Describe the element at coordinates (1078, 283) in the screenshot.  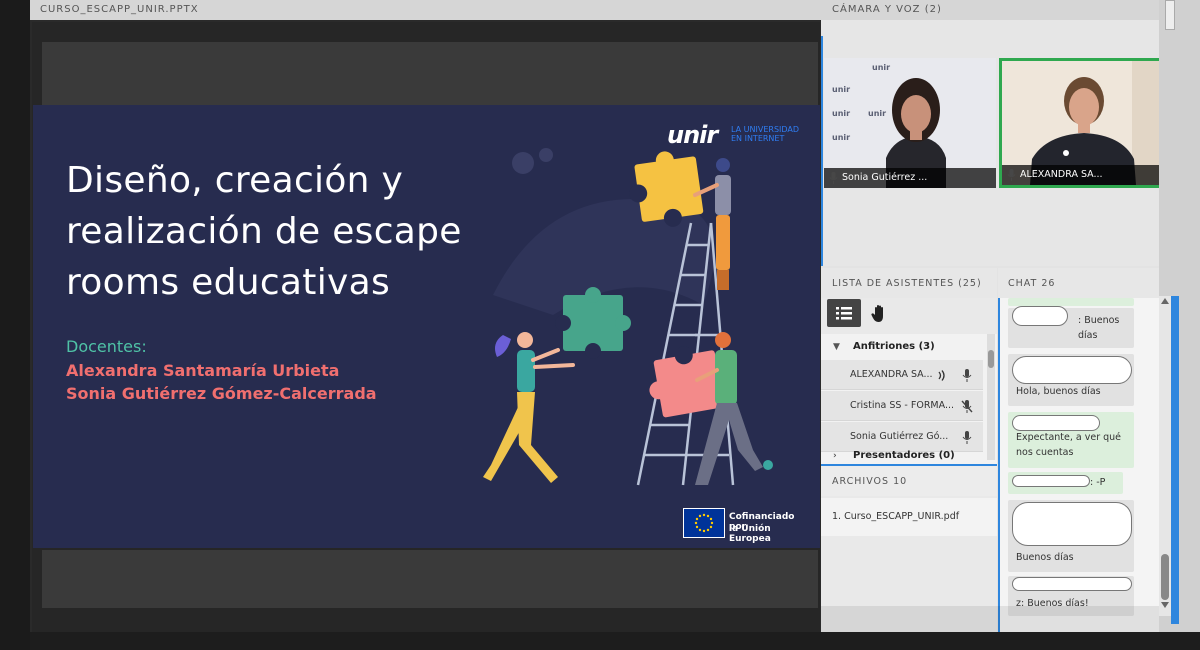
I see `chat-pod-header: CHAT 26` at that location.